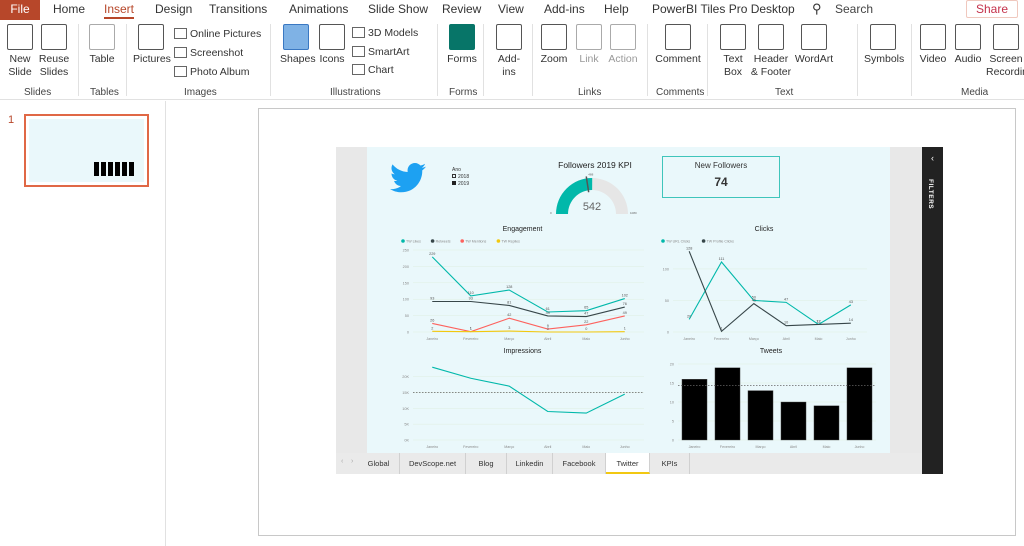 Image resolution: width=1024 pixels, height=546 pixels. I want to click on y-tick-label: 5K, so click(406, 425).